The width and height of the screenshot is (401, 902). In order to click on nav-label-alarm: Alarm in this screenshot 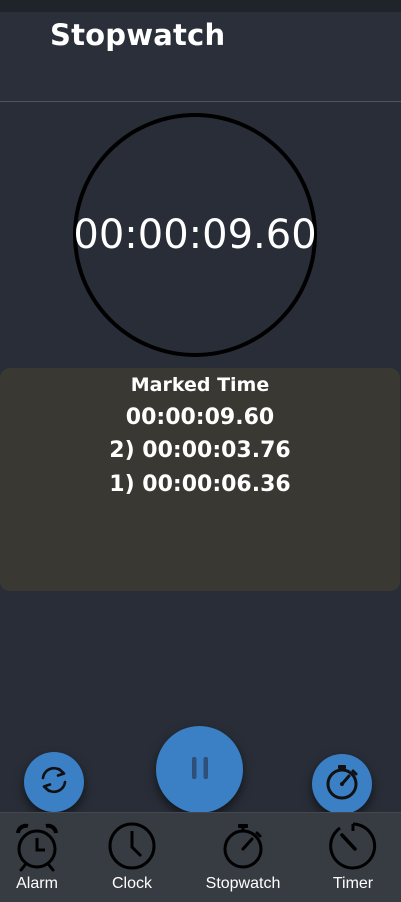, I will do `click(37, 883)`.